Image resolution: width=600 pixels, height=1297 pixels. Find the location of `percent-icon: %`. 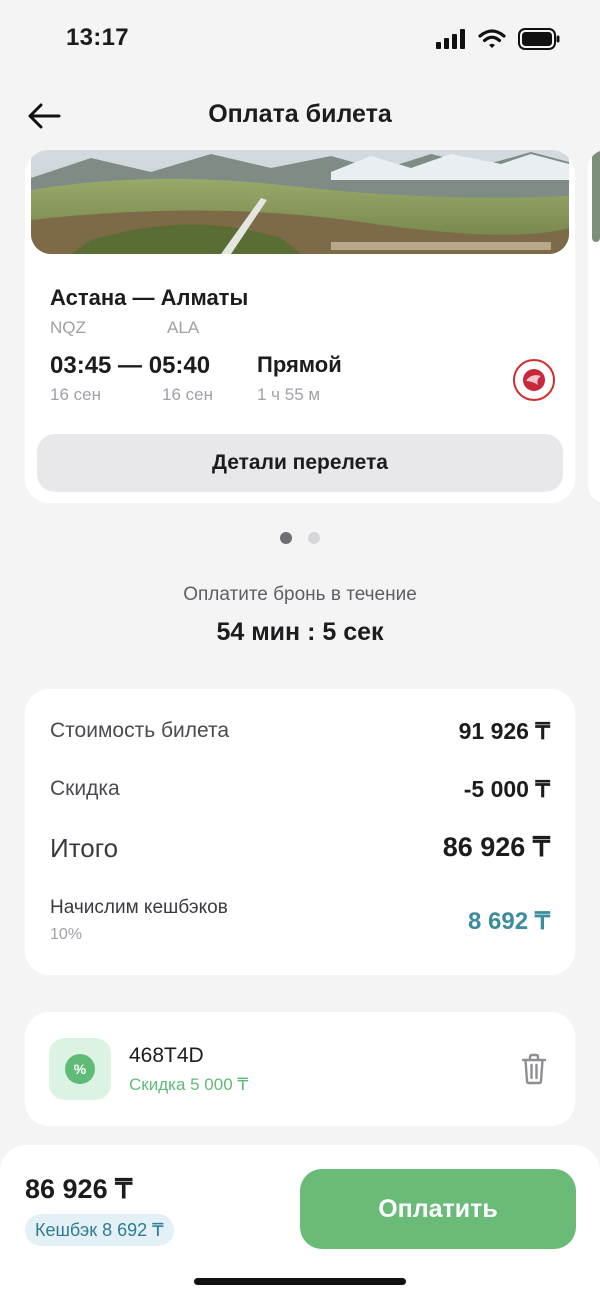

percent-icon: % is located at coordinates (80, 1069).